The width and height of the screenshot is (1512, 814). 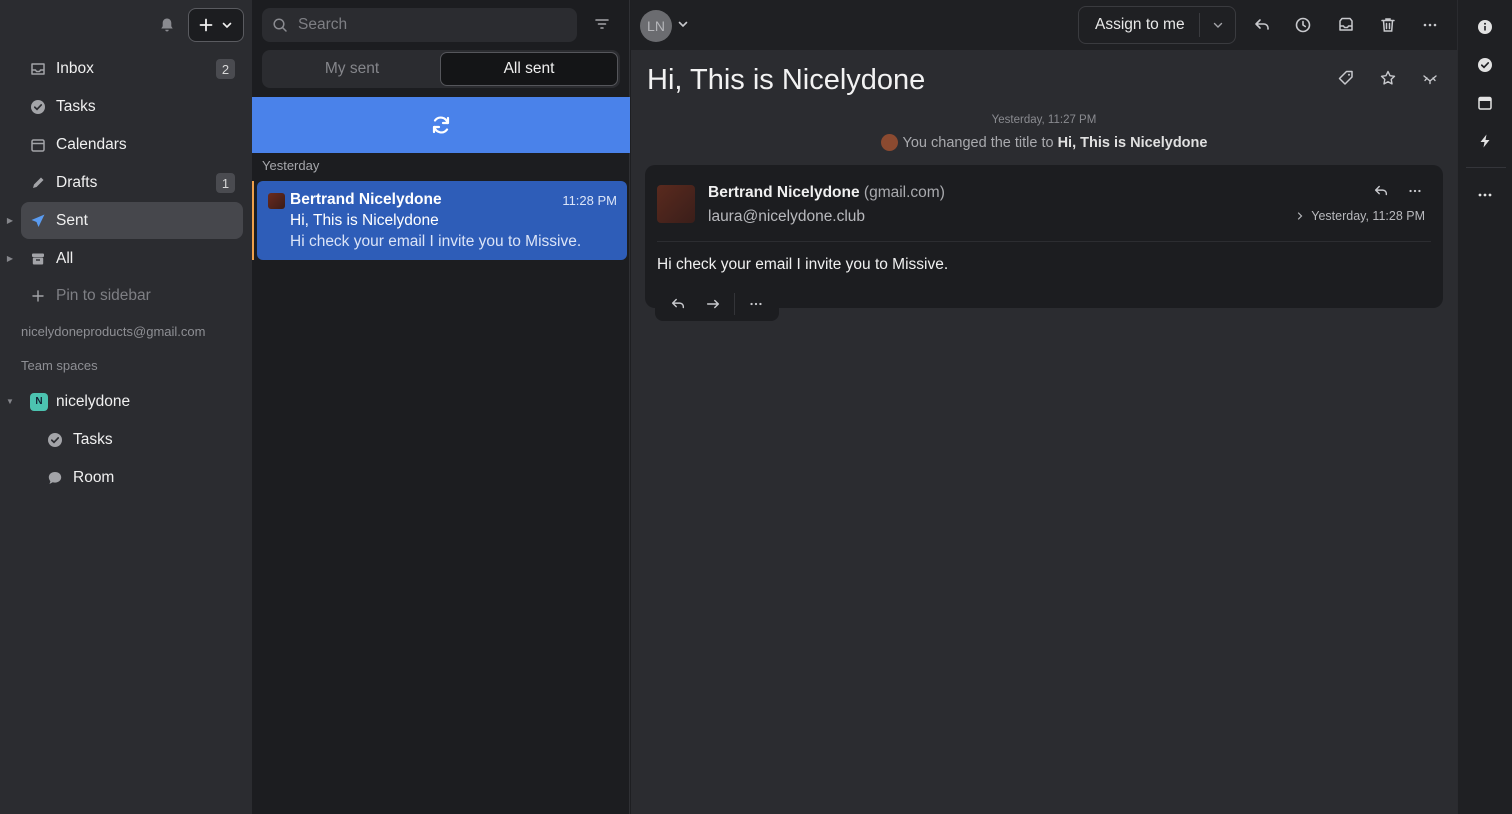 I want to click on sidebar-item-all: All, so click(x=132, y=258).